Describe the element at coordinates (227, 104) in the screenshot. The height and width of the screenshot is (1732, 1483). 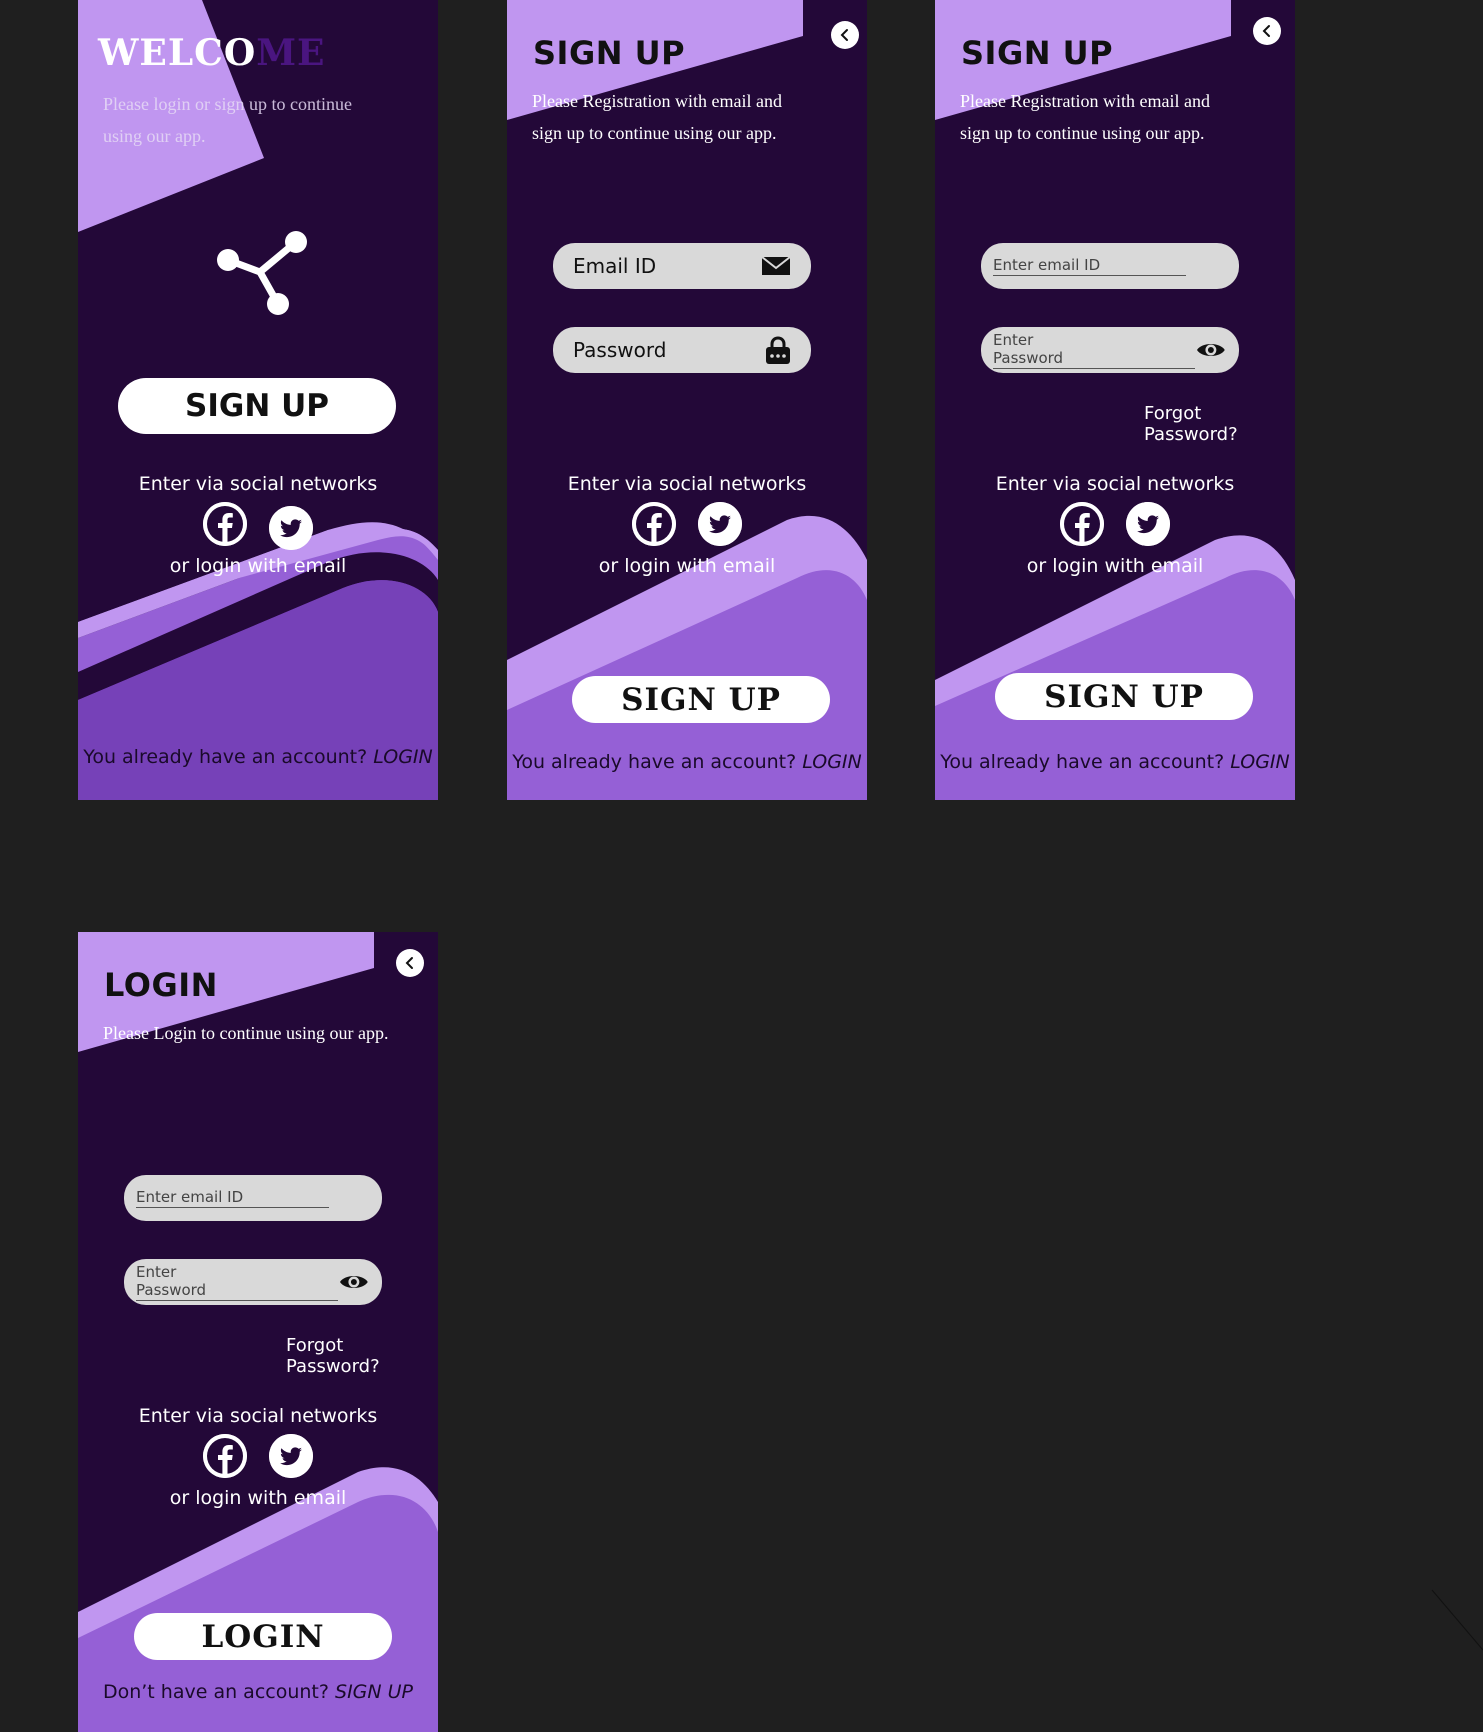
I see `welcome-subtitle-line1: Please login or sign up to continue` at that location.